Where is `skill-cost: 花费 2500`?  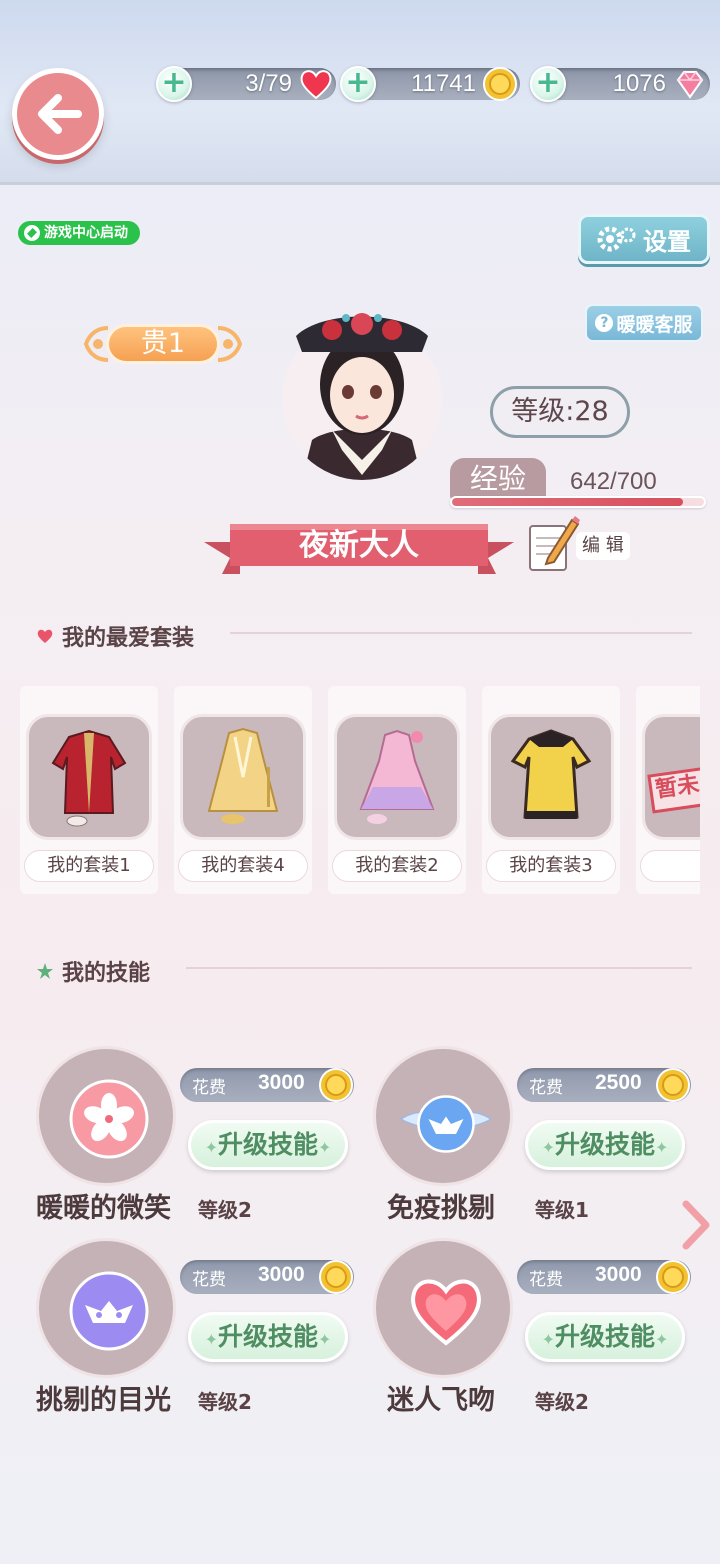 skill-cost: 花费 2500 is located at coordinates (604, 1085).